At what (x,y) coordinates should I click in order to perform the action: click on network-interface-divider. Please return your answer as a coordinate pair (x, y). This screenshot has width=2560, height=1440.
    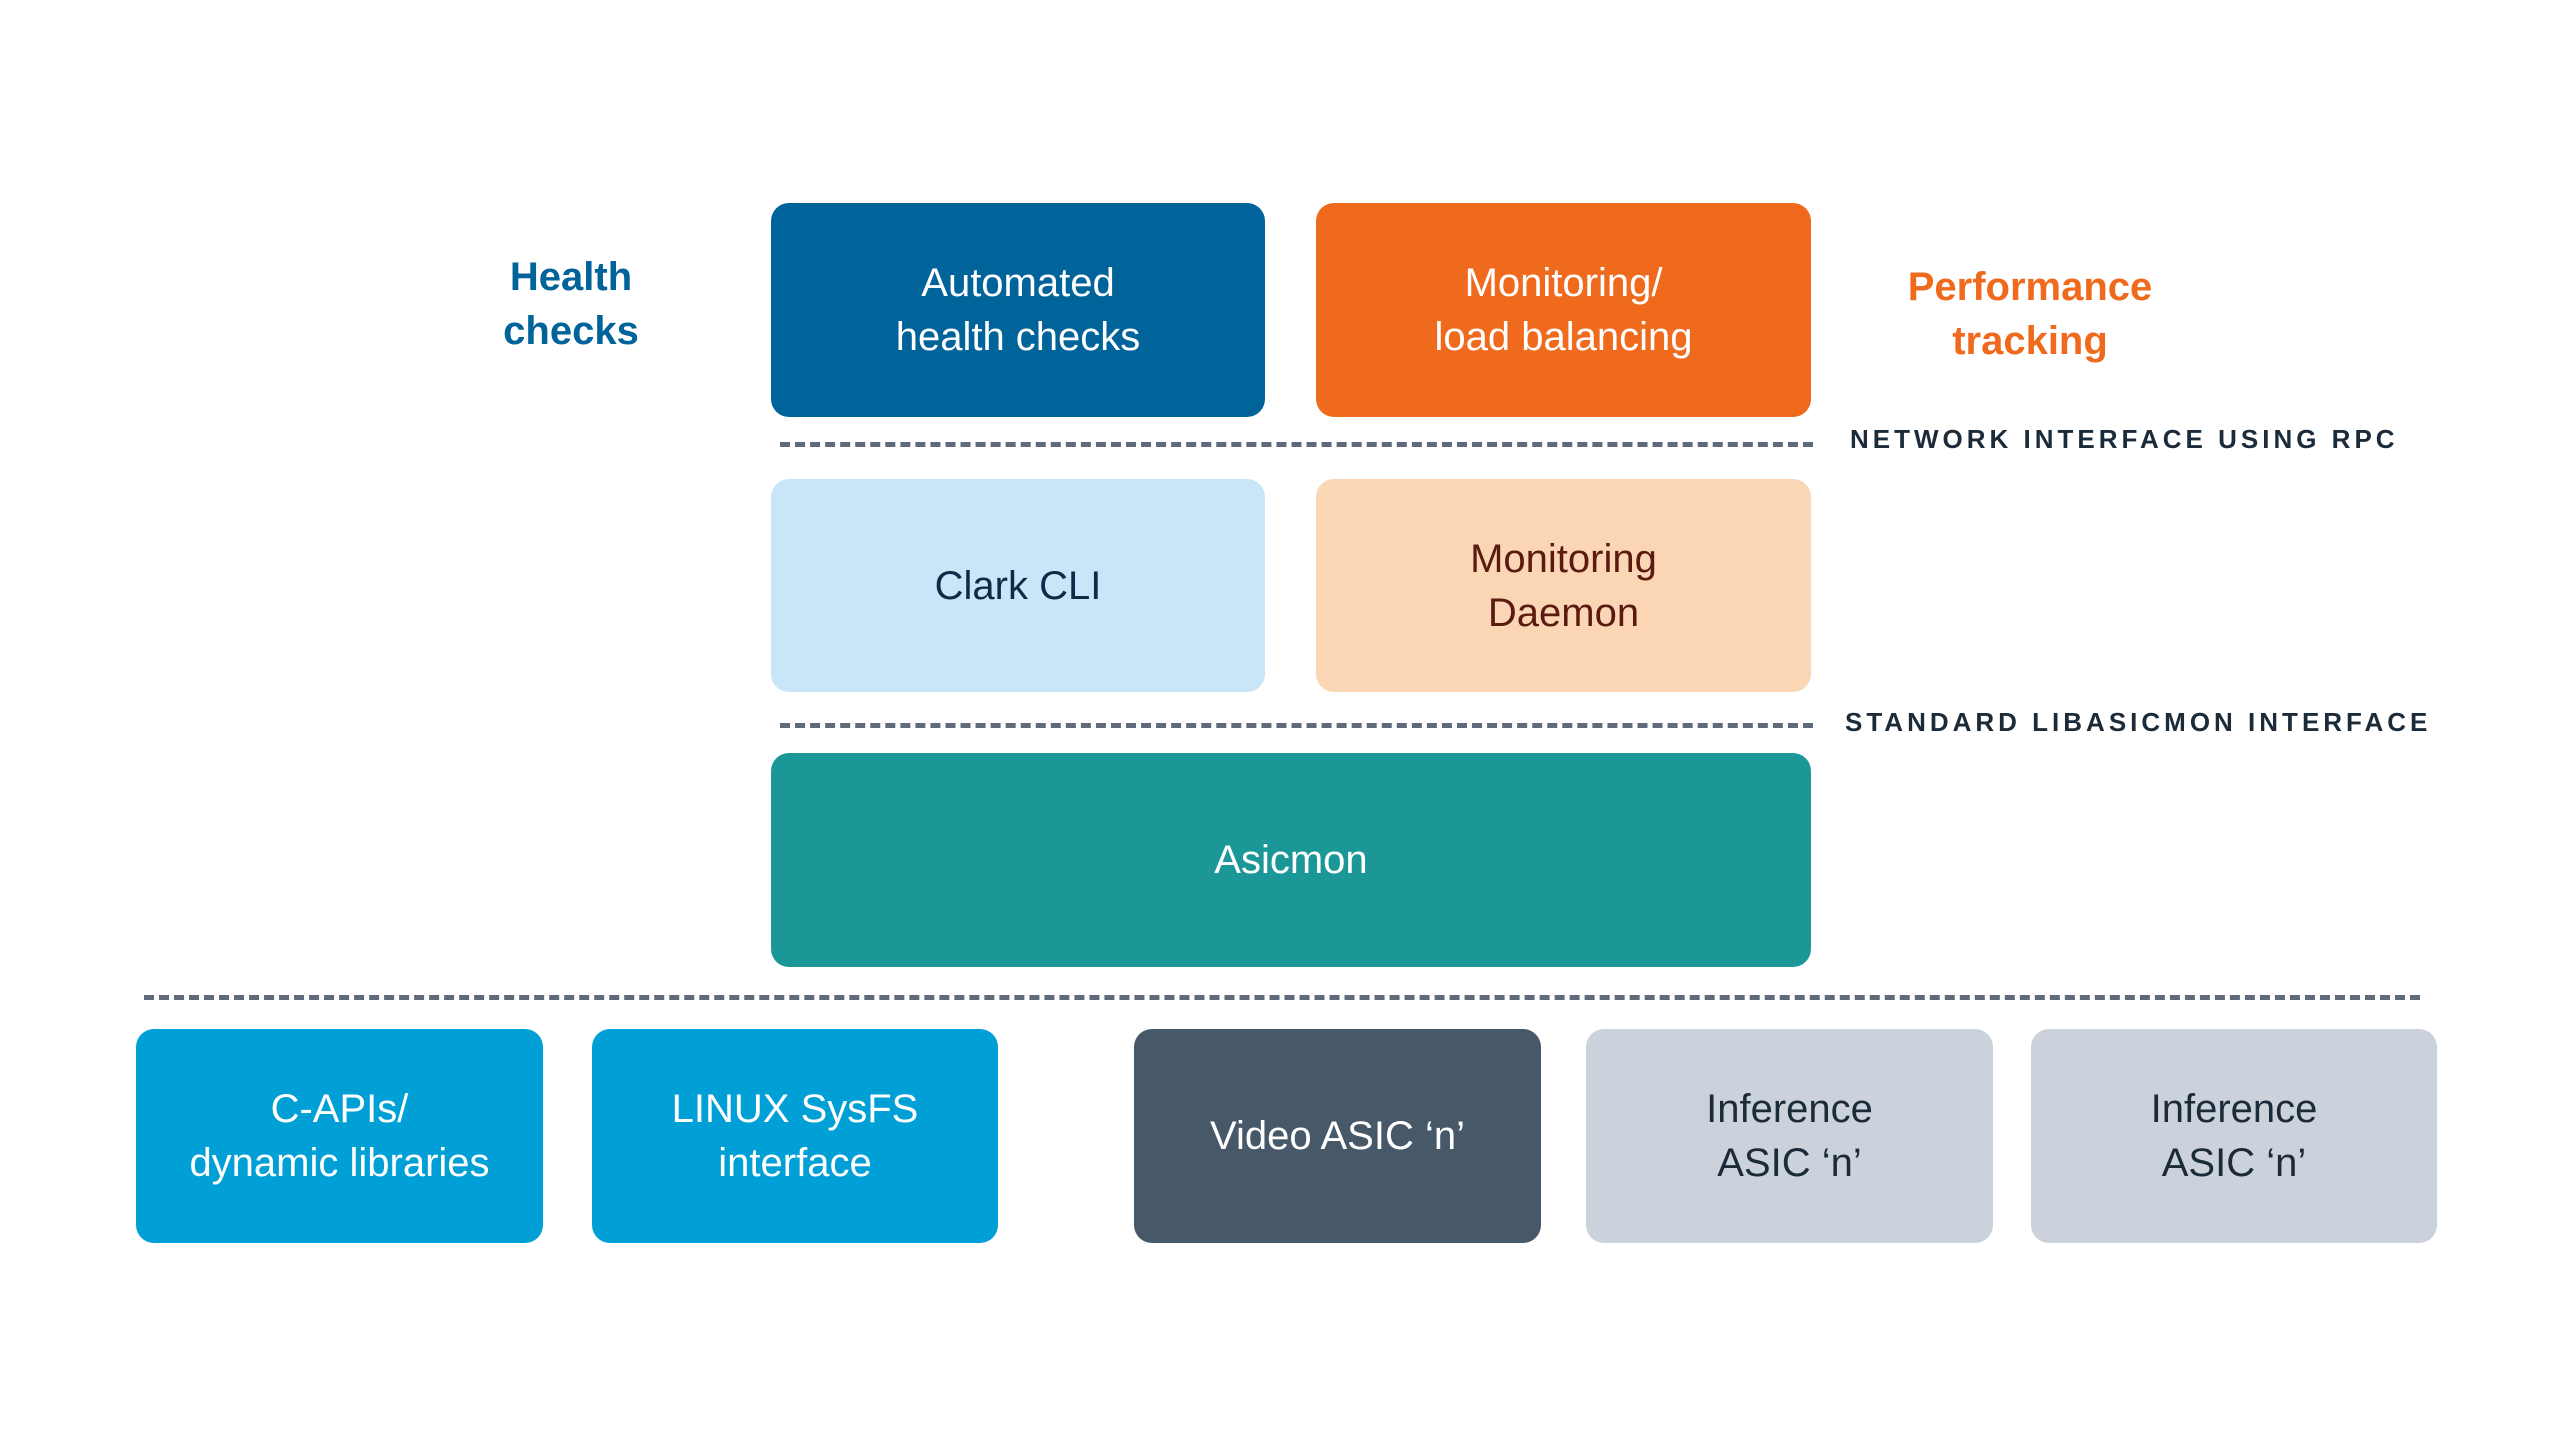
    Looking at the image, I should click on (1296, 444).